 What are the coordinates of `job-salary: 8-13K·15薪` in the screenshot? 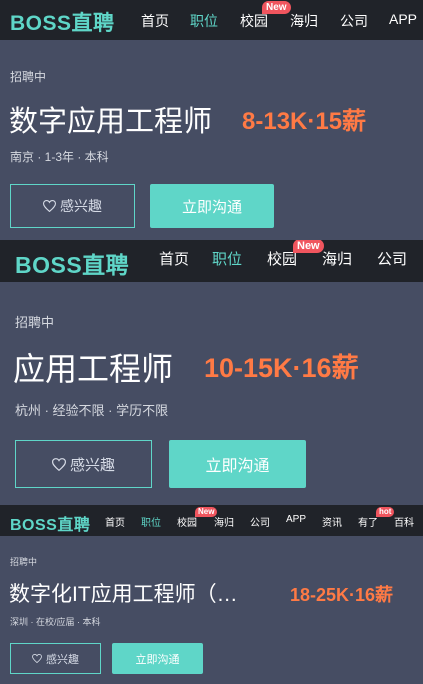 It's located at (304, 121).